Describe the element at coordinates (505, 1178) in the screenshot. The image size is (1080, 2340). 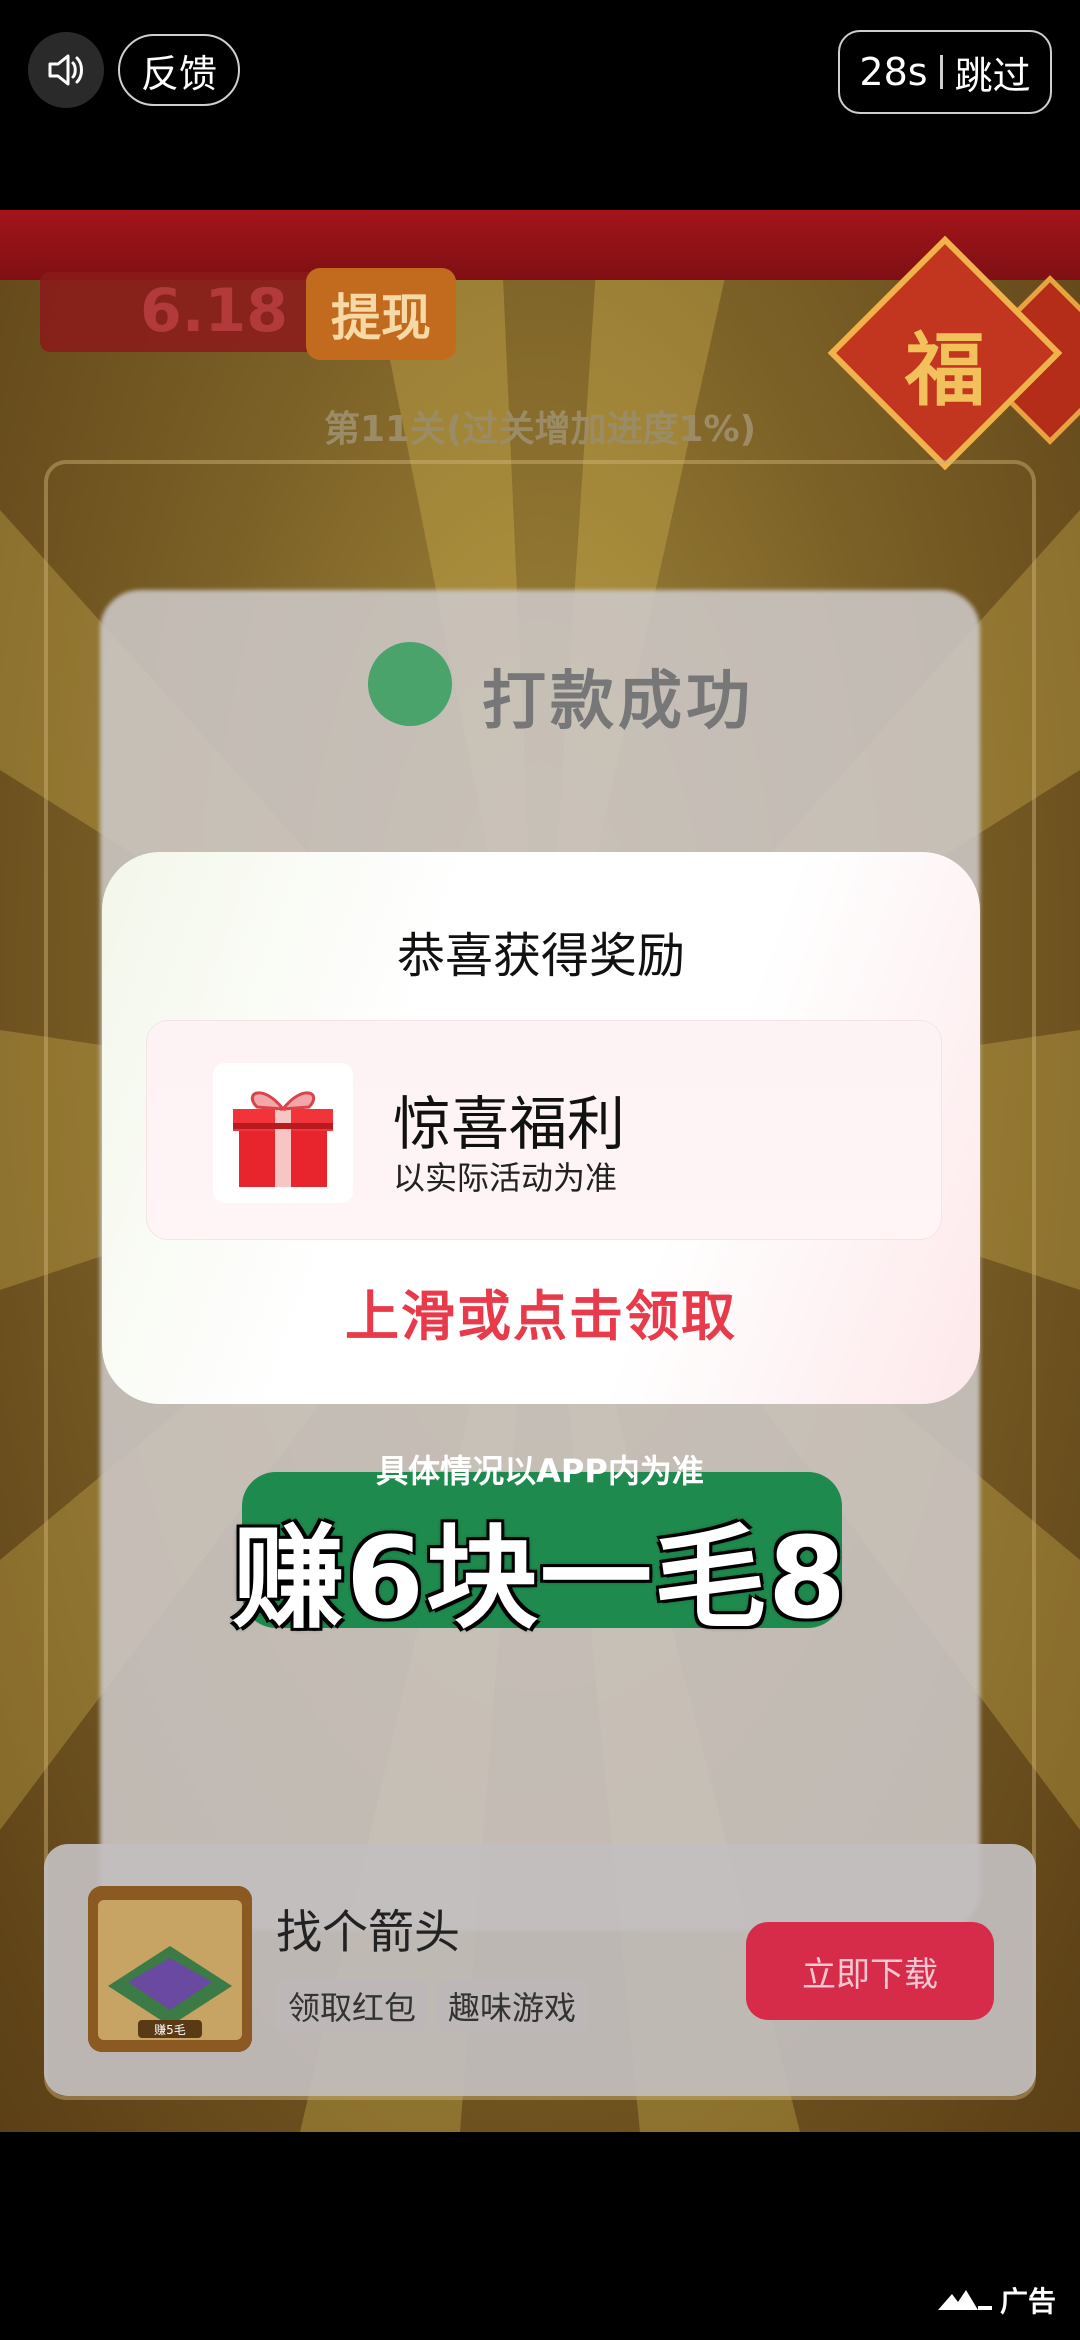
I see `reward-subtitle: 以实际活动为准` at that location.